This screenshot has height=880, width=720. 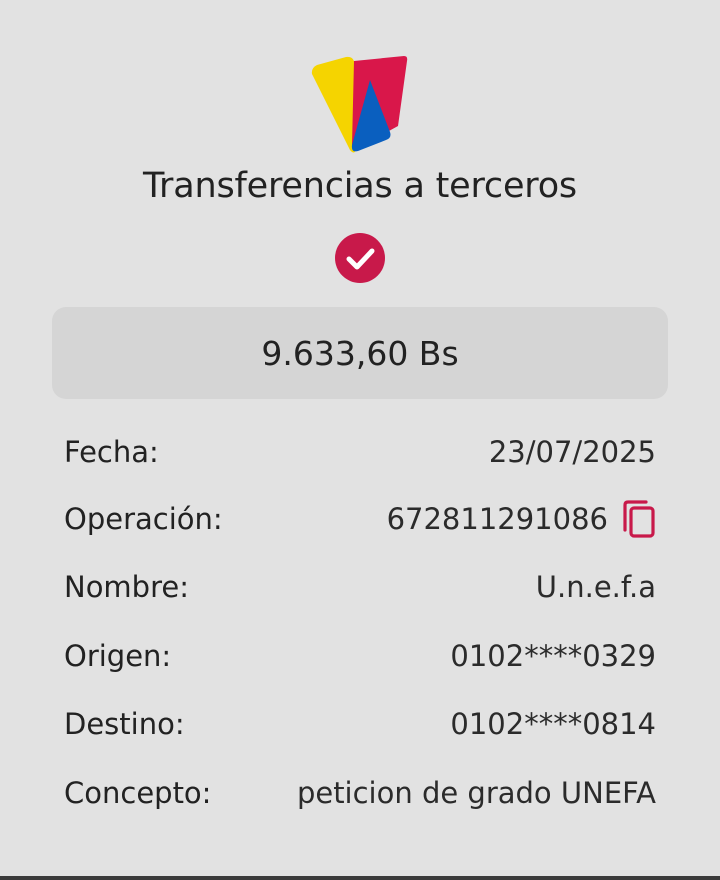 What do you see at coordinates (497, 519) in the screenshot?
I see `operation-number: 672811291086` at bounding box center [497, 519].